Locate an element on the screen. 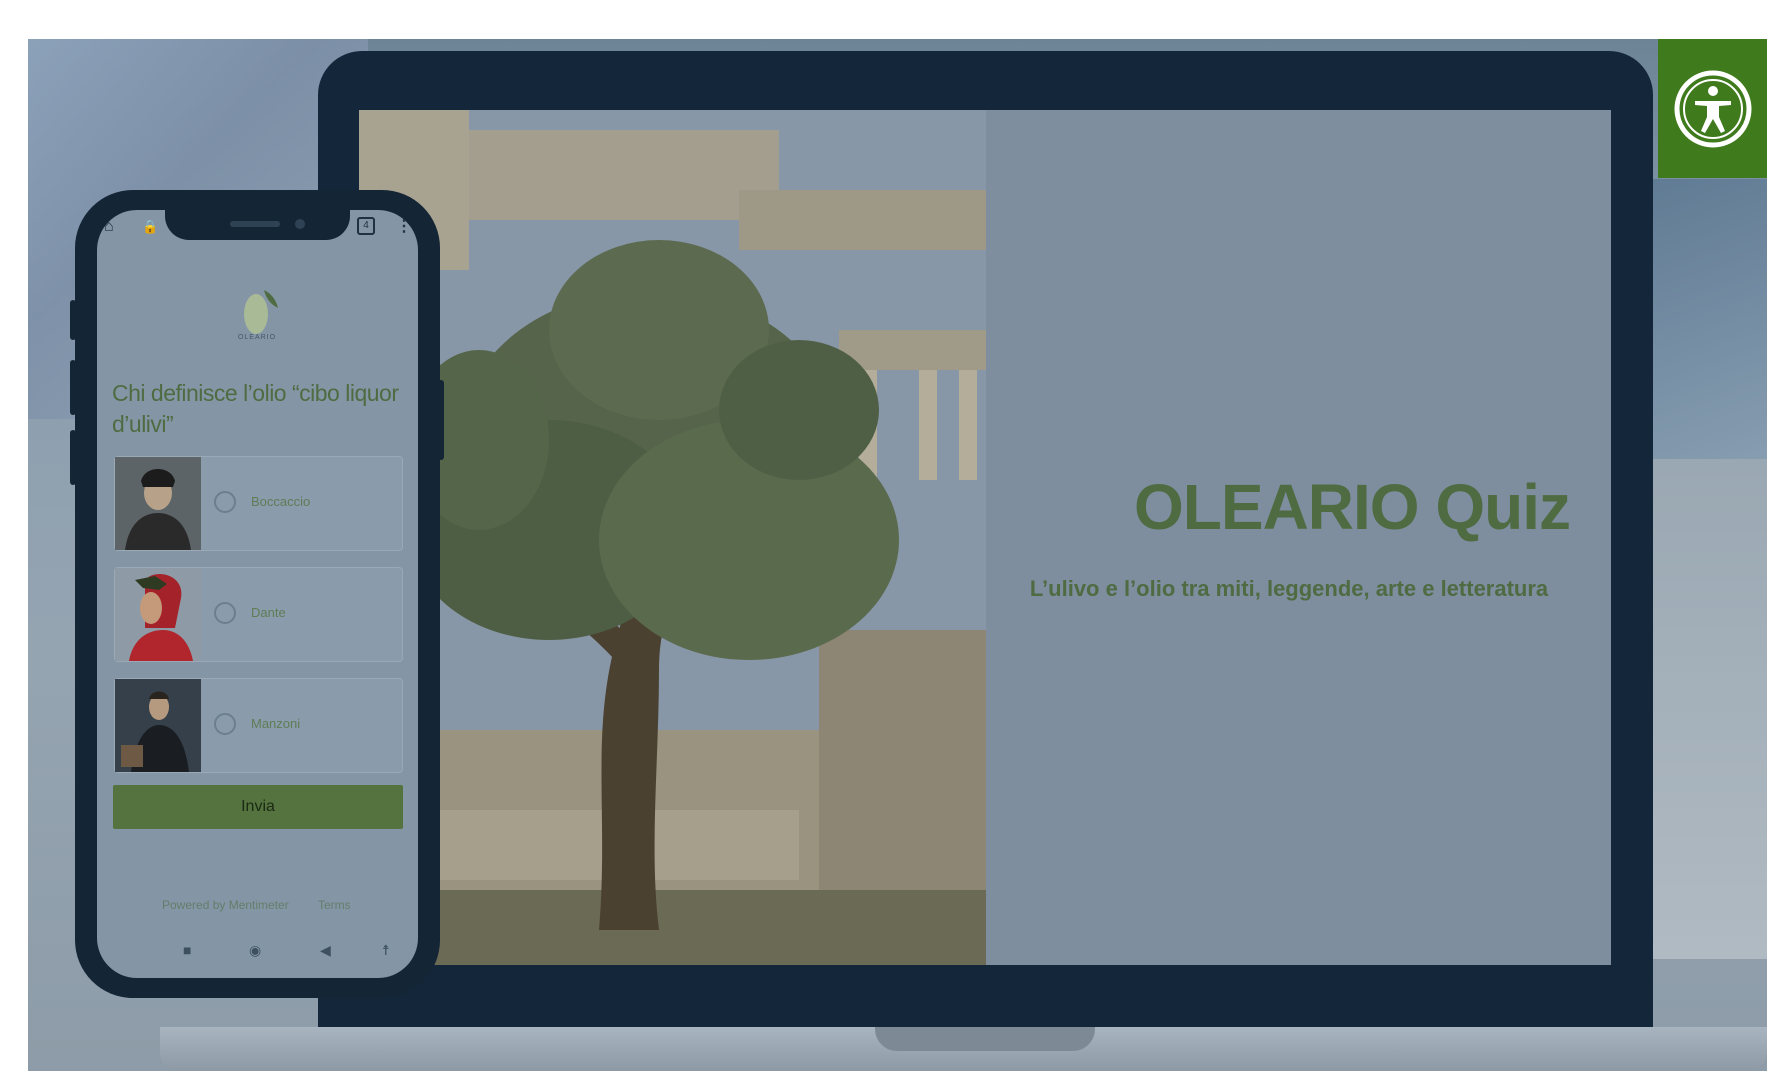  nav-home-icon: ◉ is located at coordinates (255, 950).